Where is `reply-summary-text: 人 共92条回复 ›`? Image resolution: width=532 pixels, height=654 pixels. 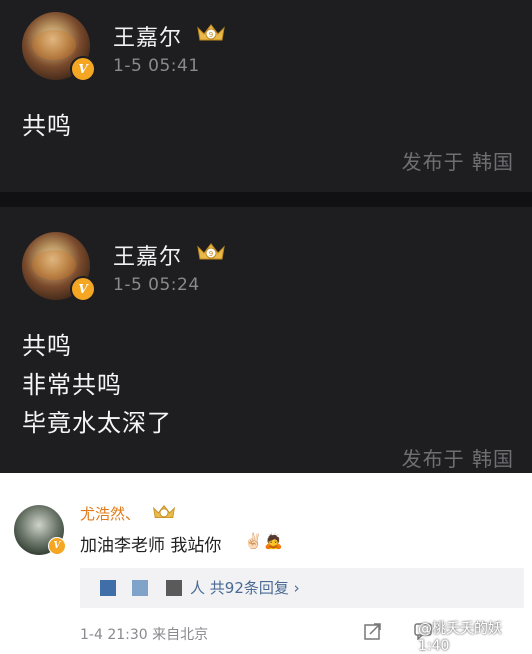
reply-summary-text: 人 共92条回复 › is located at coordinates (245, 587).